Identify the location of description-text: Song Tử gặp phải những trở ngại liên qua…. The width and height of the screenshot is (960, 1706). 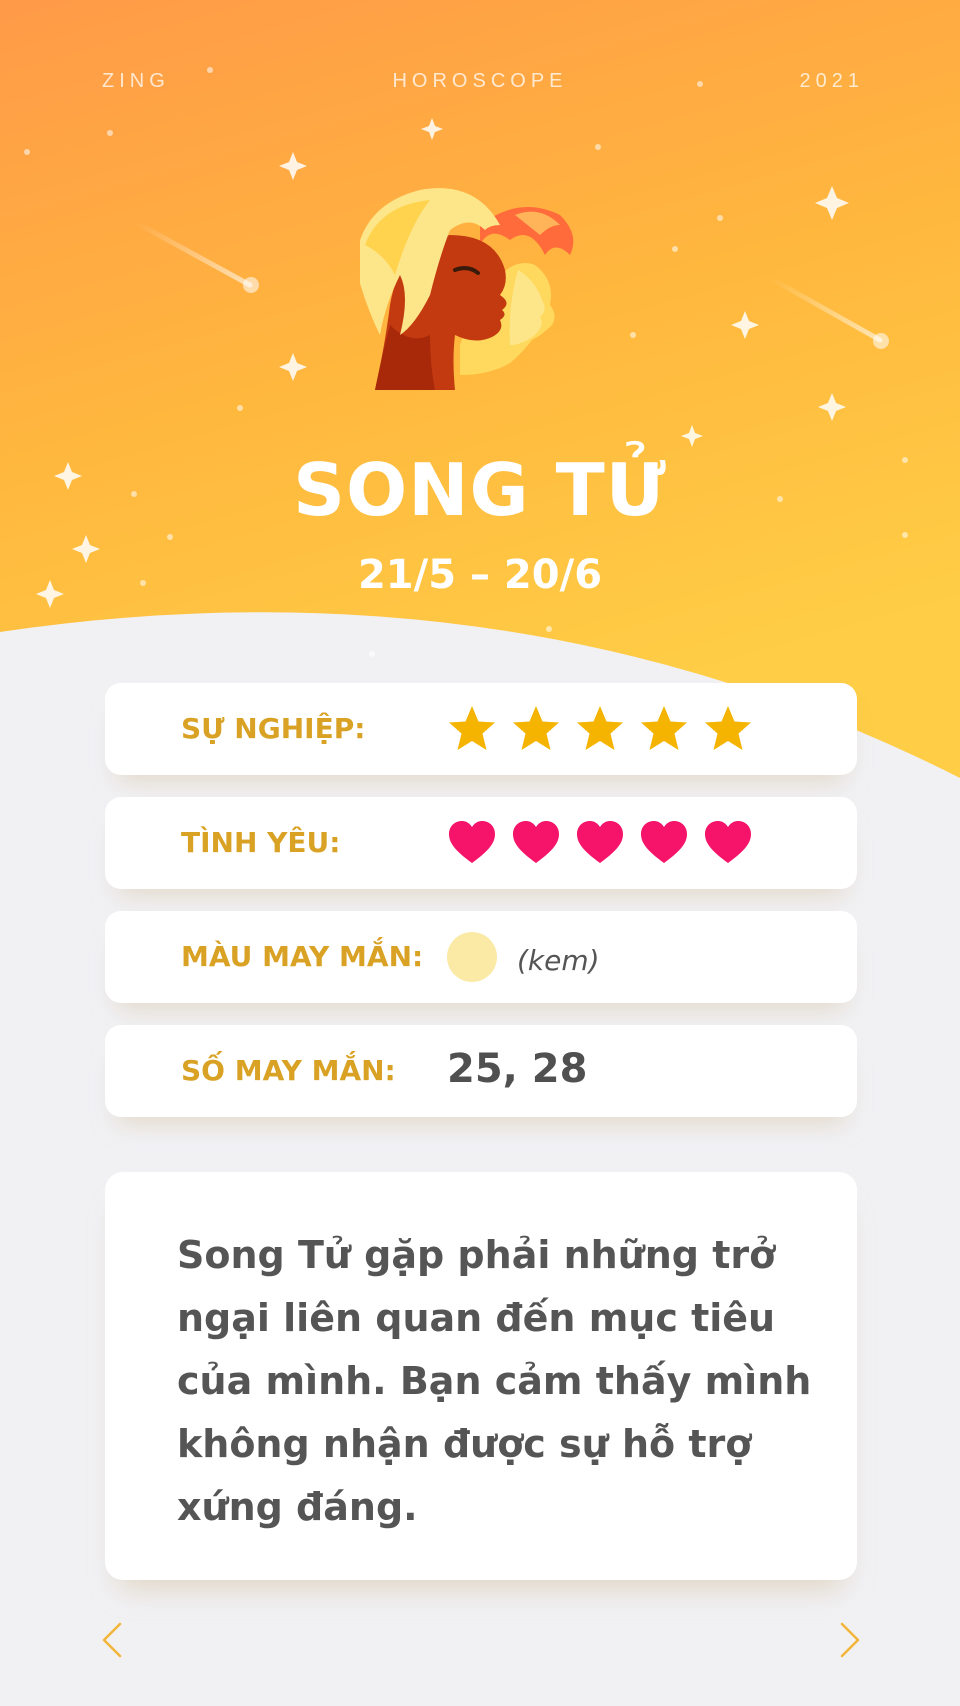
(494, 1381).